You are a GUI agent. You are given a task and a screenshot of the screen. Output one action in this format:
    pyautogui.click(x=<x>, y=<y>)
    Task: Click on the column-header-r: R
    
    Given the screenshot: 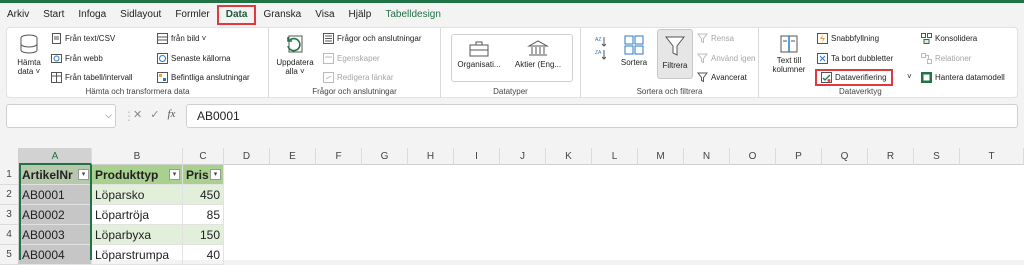 What is the action you would take?
    pyautogui.click(x=891, y=156)
    